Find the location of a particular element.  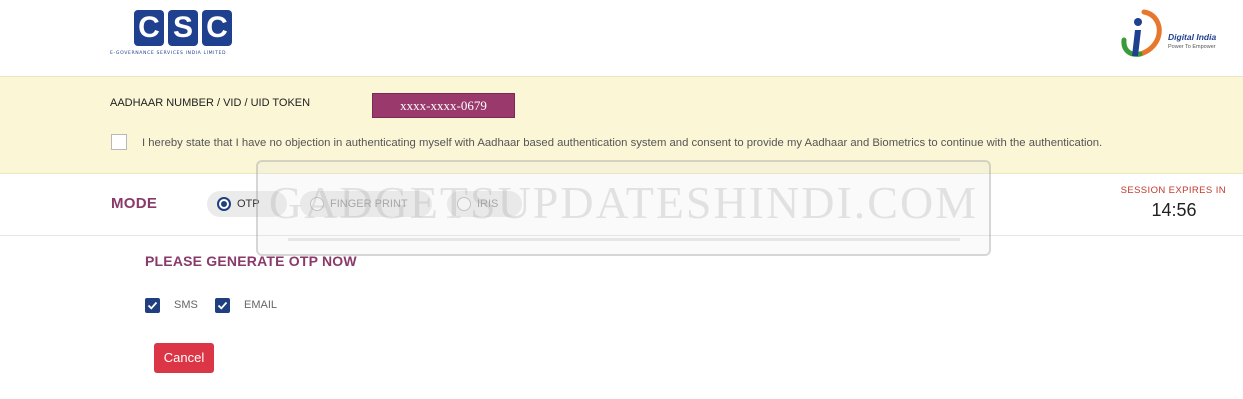

digital-india-tagline: Power To Empower is located at coordinates (1192, 47).